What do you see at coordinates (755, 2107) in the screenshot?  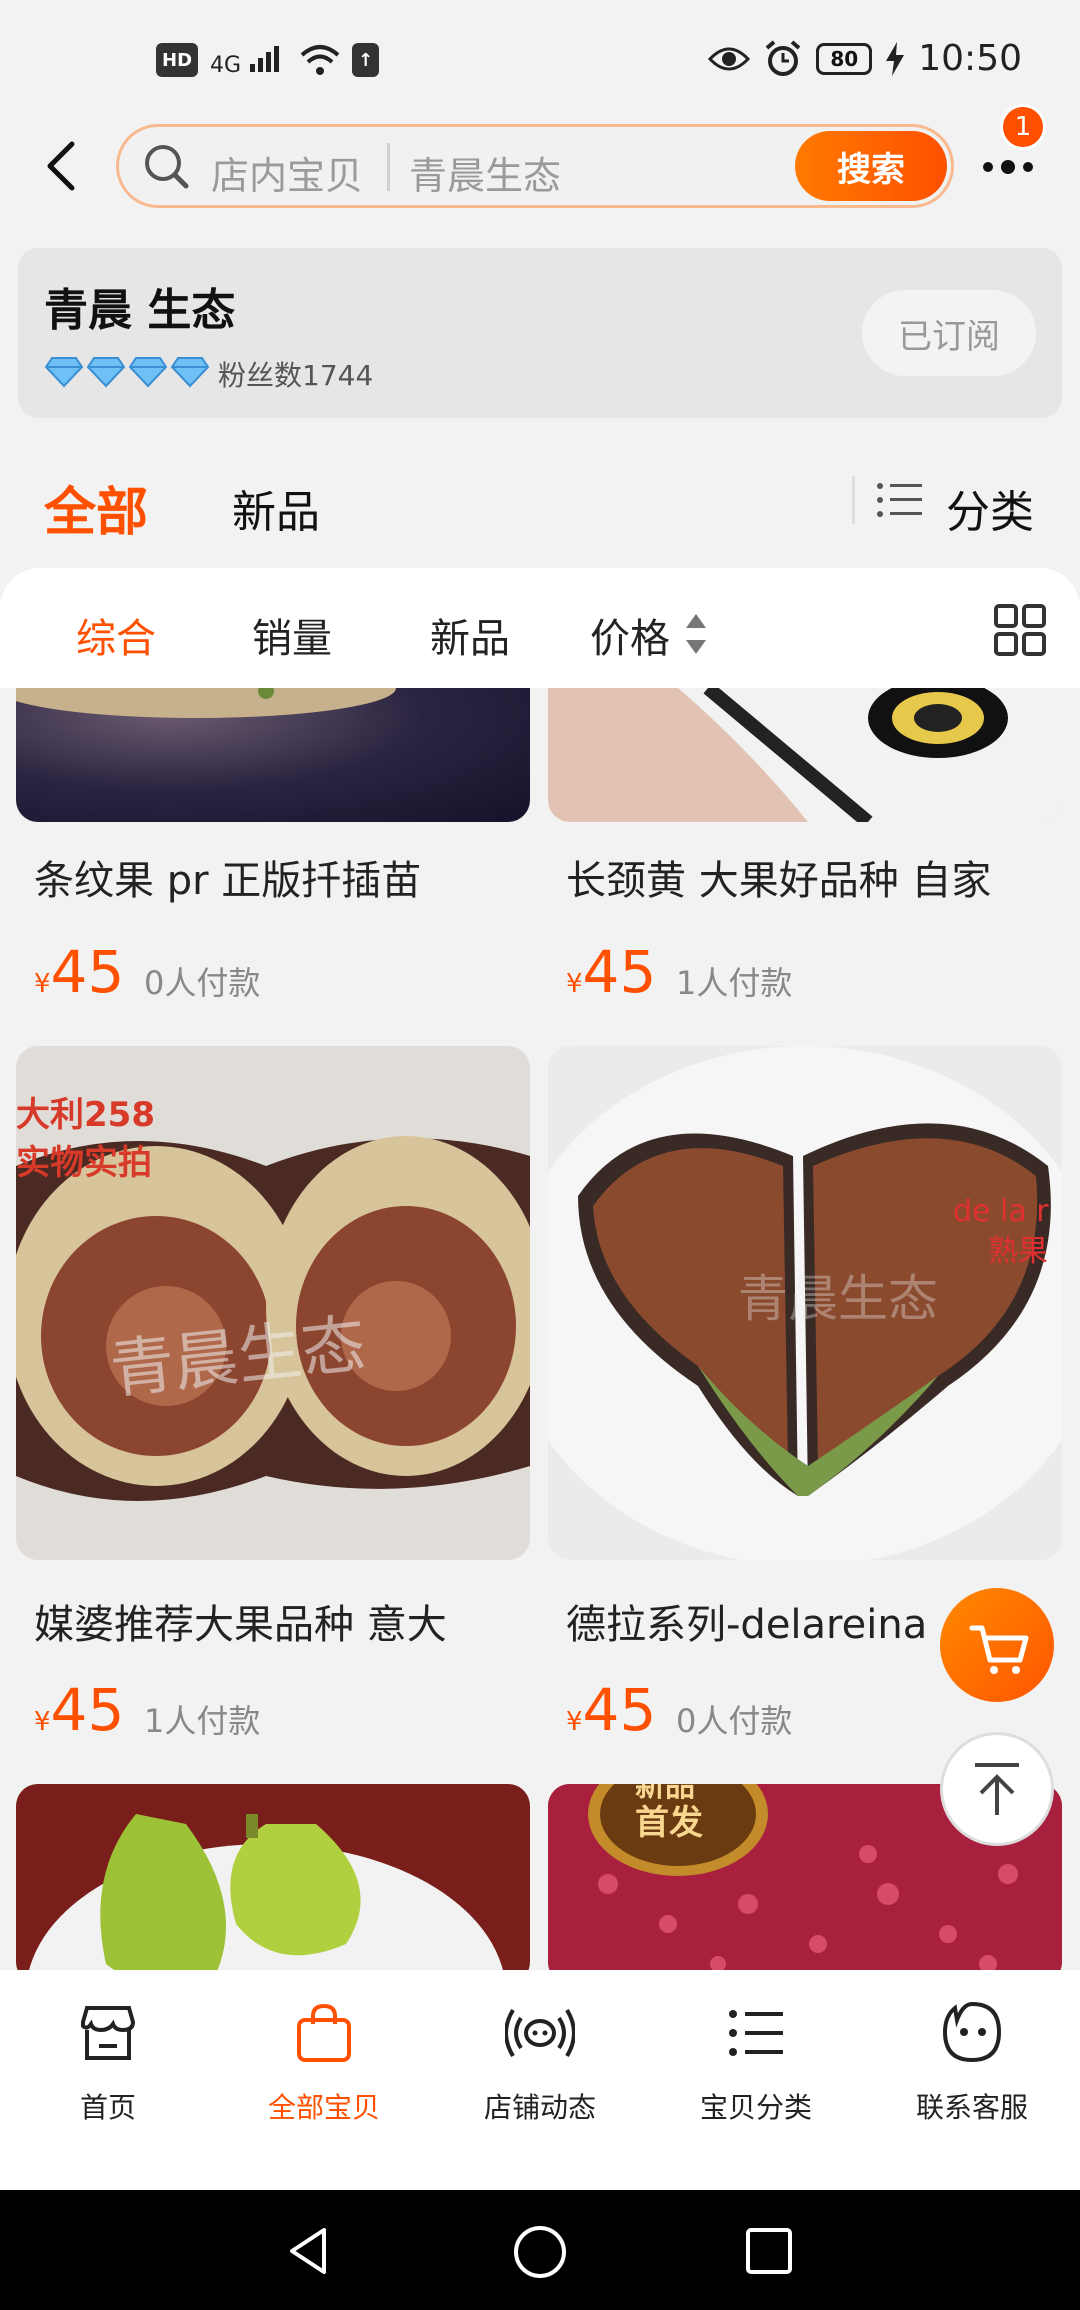 I see `nav-label: 宝贝分类` at bounding box center [755, 2107].